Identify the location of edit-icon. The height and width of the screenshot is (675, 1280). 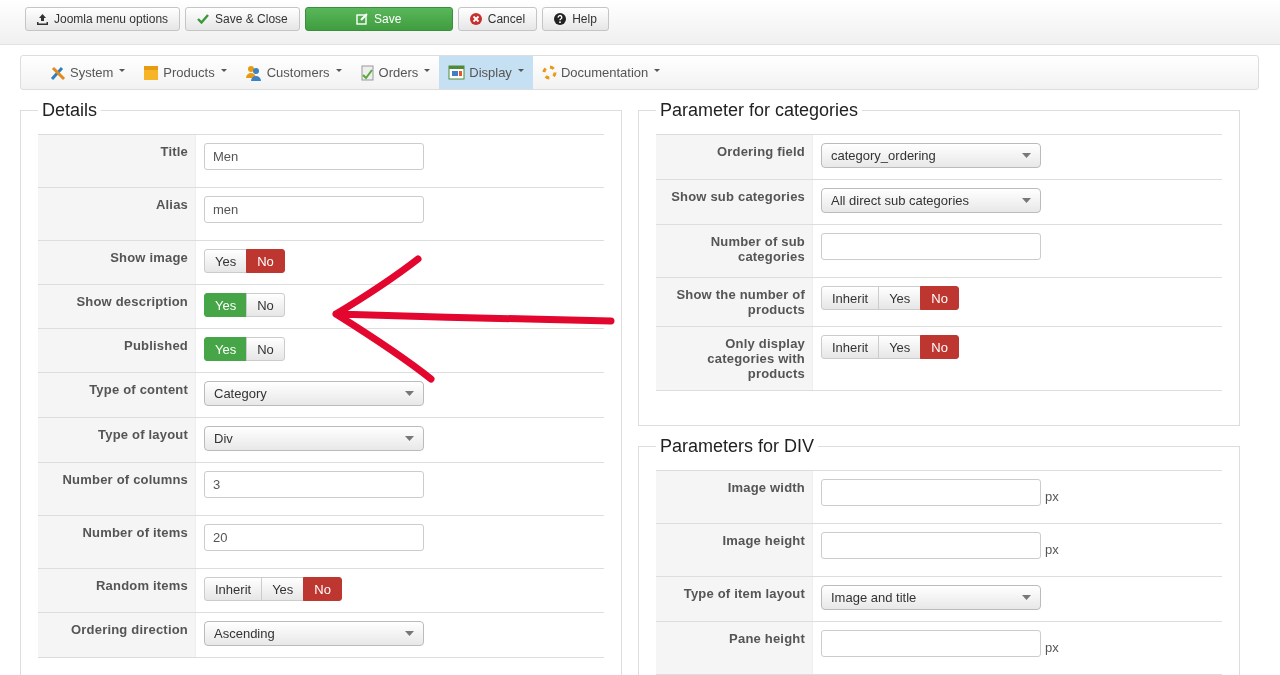
(362, 19).